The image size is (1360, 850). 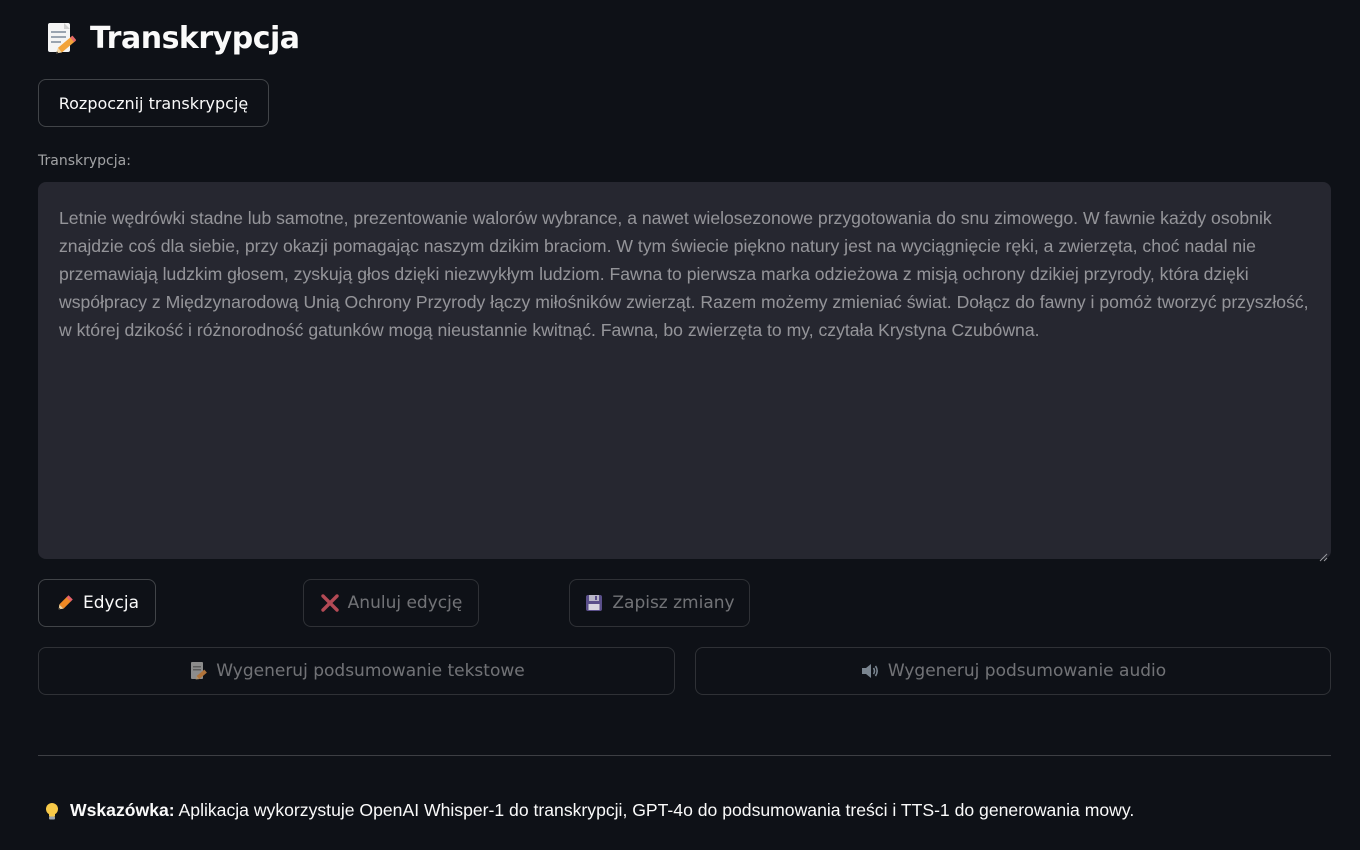 I want to click on generate-audio-summary-button: Wygeneruj podsumowanie audio, so click(x=1013, y=671).